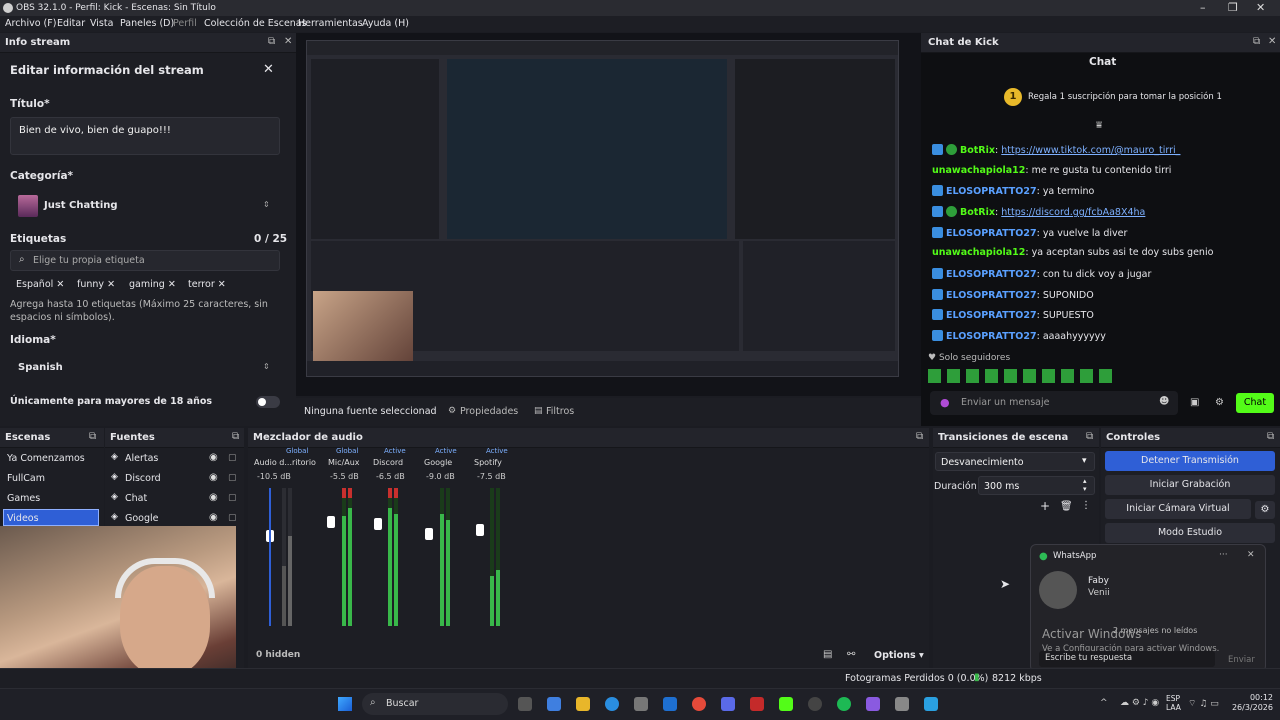 This screenshot has height=720, width=1280. I want to click on scene-item-selected: Videos, so click(51, 517).